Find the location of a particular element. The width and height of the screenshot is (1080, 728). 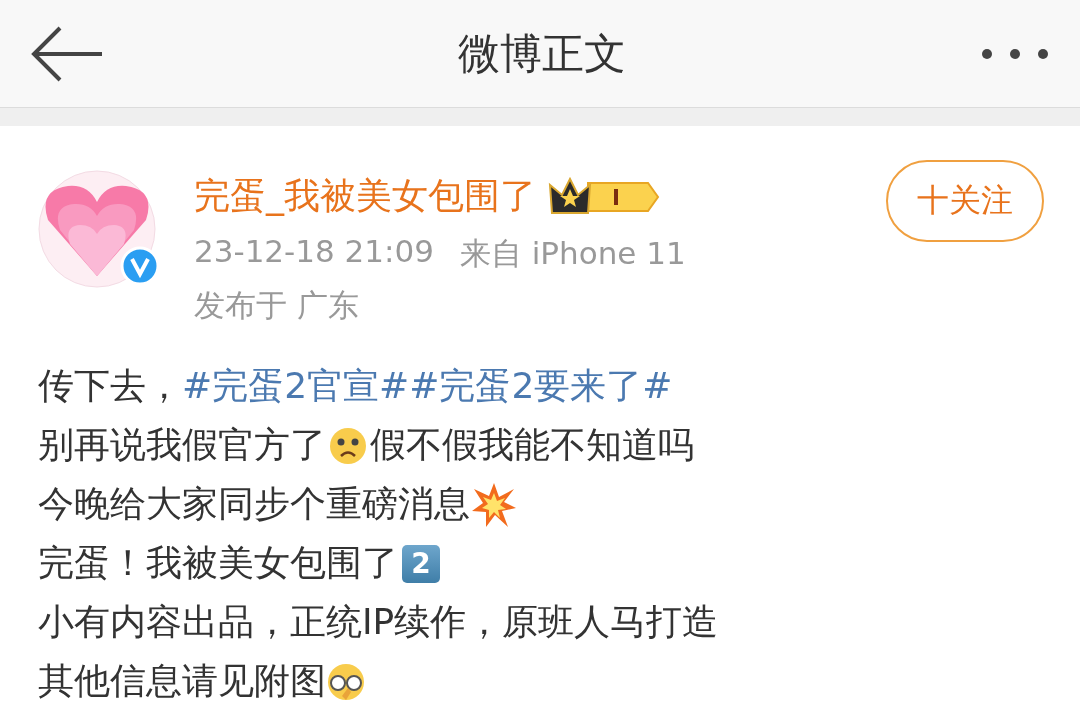

glasses-face-emoji-icon is located at coordinates (346, 681).